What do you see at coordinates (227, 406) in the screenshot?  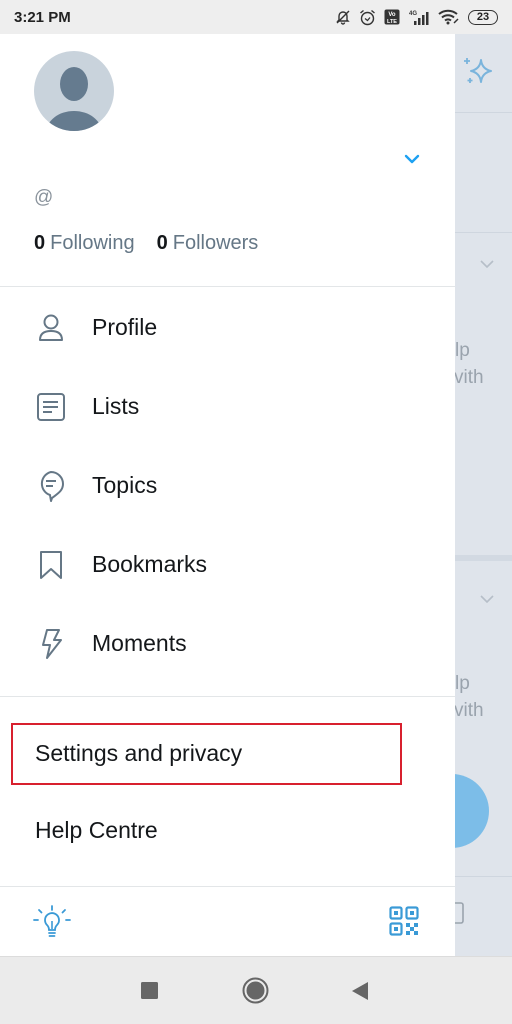 I see `menu-item-lists: Lists` at bounding box center [227, 406].